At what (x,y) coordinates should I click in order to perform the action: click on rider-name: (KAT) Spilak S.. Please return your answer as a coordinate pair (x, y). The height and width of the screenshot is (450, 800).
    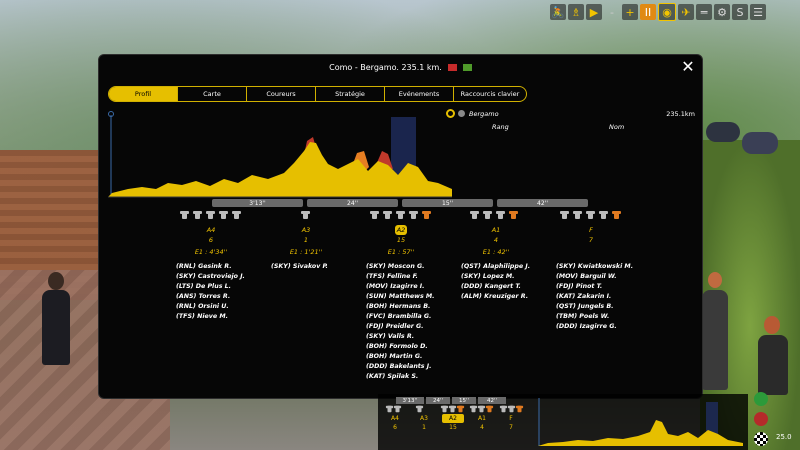
    Looking at the image, I should click on (400, 377).